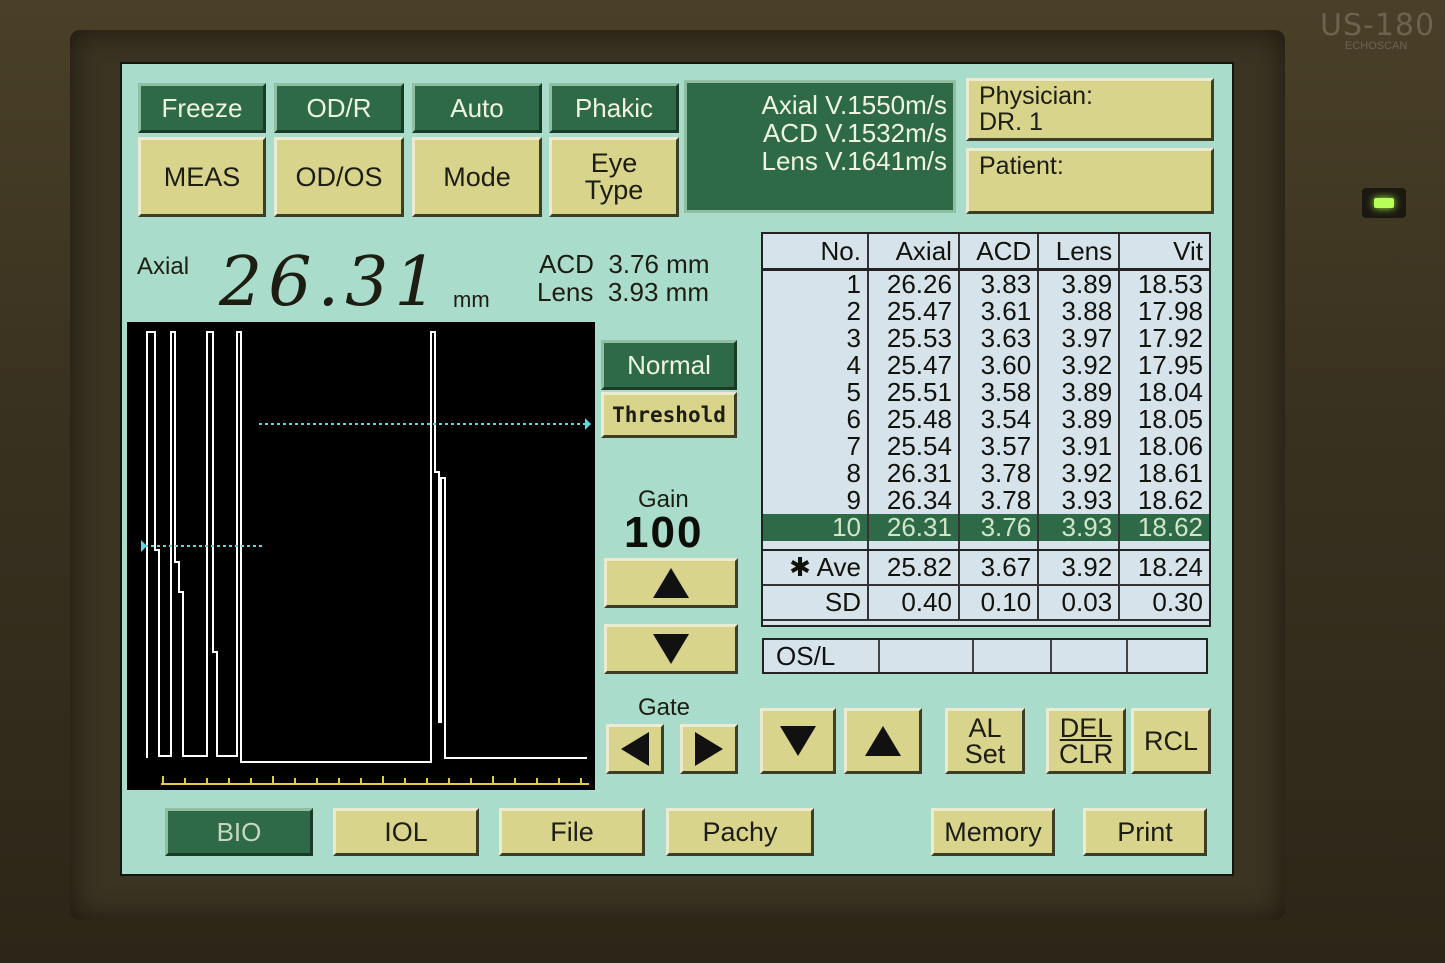 This screenshot has height=963, width=1445. What do you see at coordinates (998, 527) in the screenshot?
I see `cell-acd: 3.76` at bounding box center [998, 527].